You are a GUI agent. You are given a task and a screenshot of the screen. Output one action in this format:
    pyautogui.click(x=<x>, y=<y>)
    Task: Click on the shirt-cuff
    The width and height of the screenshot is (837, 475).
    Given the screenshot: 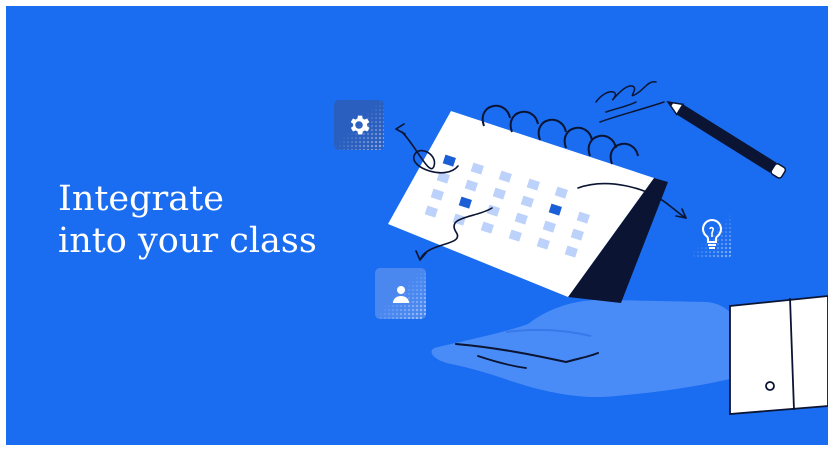 What is the action you would take?
    pyautogui.click(x=778, y=355)
    